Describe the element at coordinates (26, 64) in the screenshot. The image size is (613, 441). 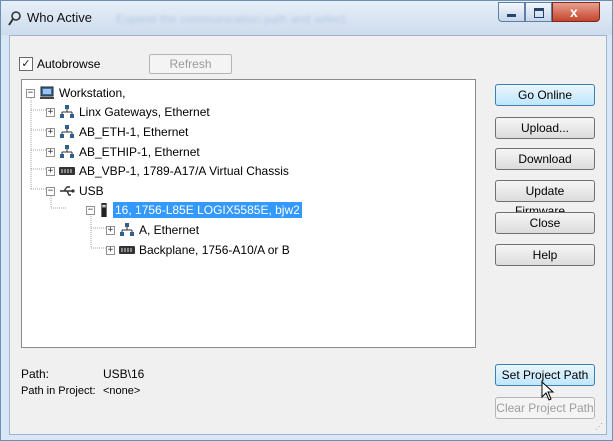
I see `checkbox-box: ✓` at that location.